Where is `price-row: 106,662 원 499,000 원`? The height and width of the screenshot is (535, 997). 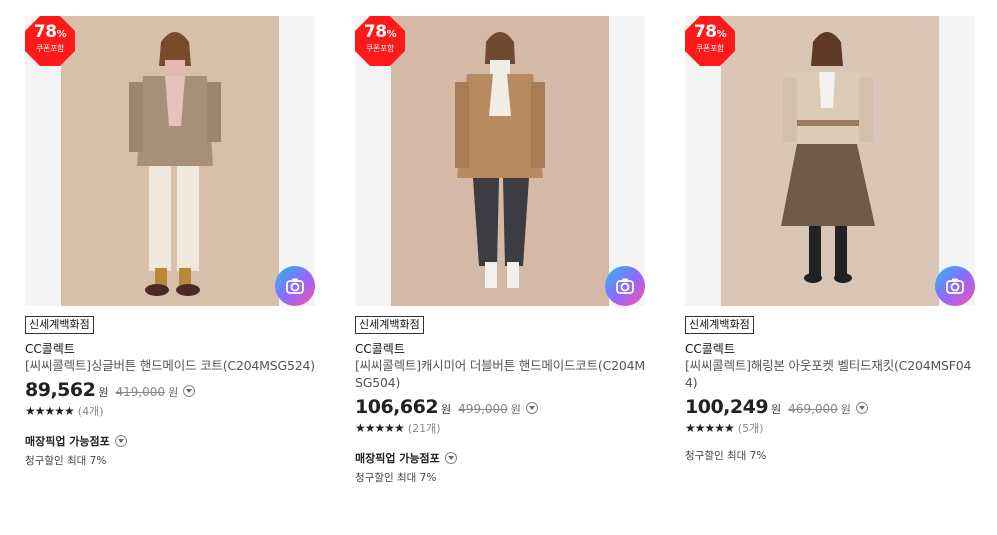 price-row: 106,662 원 499,000 원 is located at coordinates (500, 407).